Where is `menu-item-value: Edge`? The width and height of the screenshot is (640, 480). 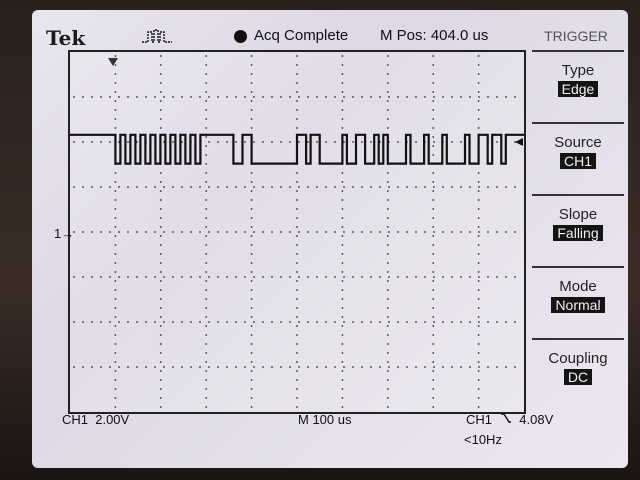 menu-item-value: Edge is located at coordinates (578, 89).